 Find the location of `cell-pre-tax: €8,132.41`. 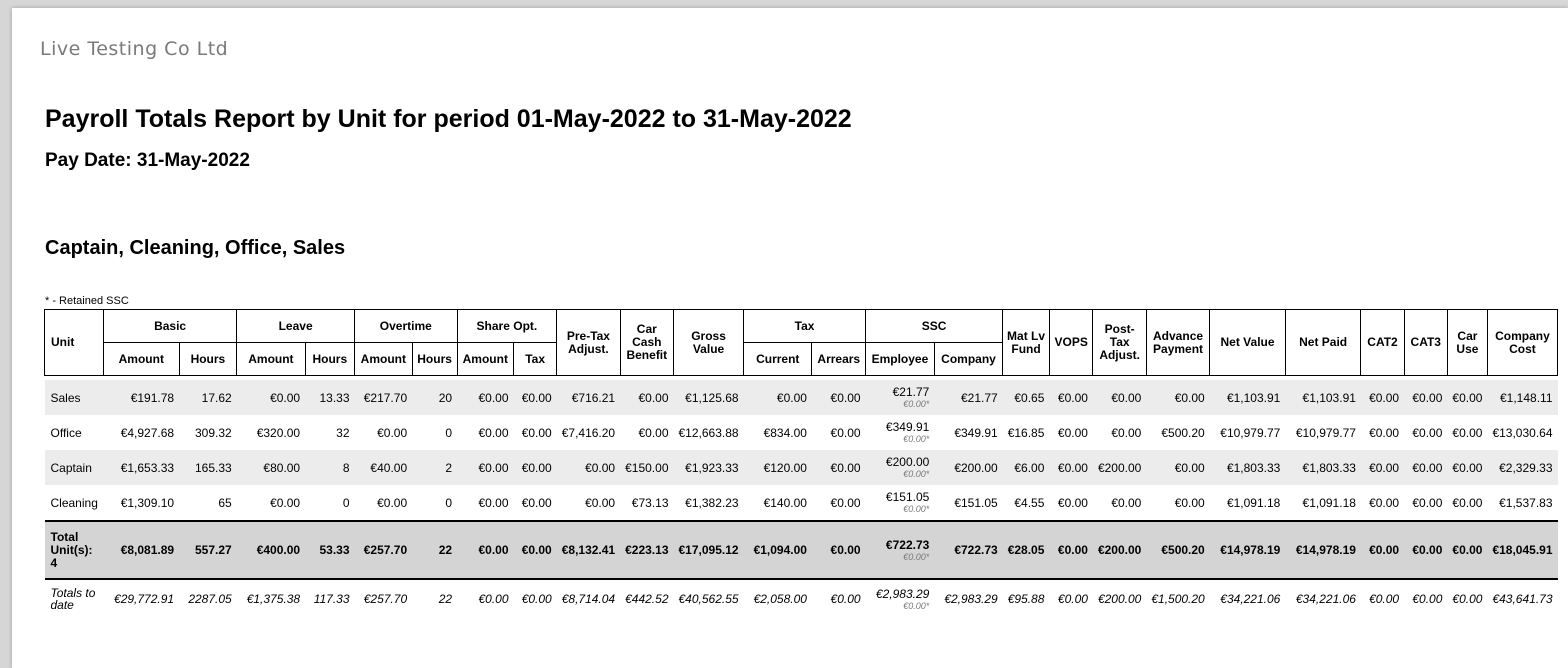

cell-pre-tax: €8,132.41 is located at coordinates (588, 550).